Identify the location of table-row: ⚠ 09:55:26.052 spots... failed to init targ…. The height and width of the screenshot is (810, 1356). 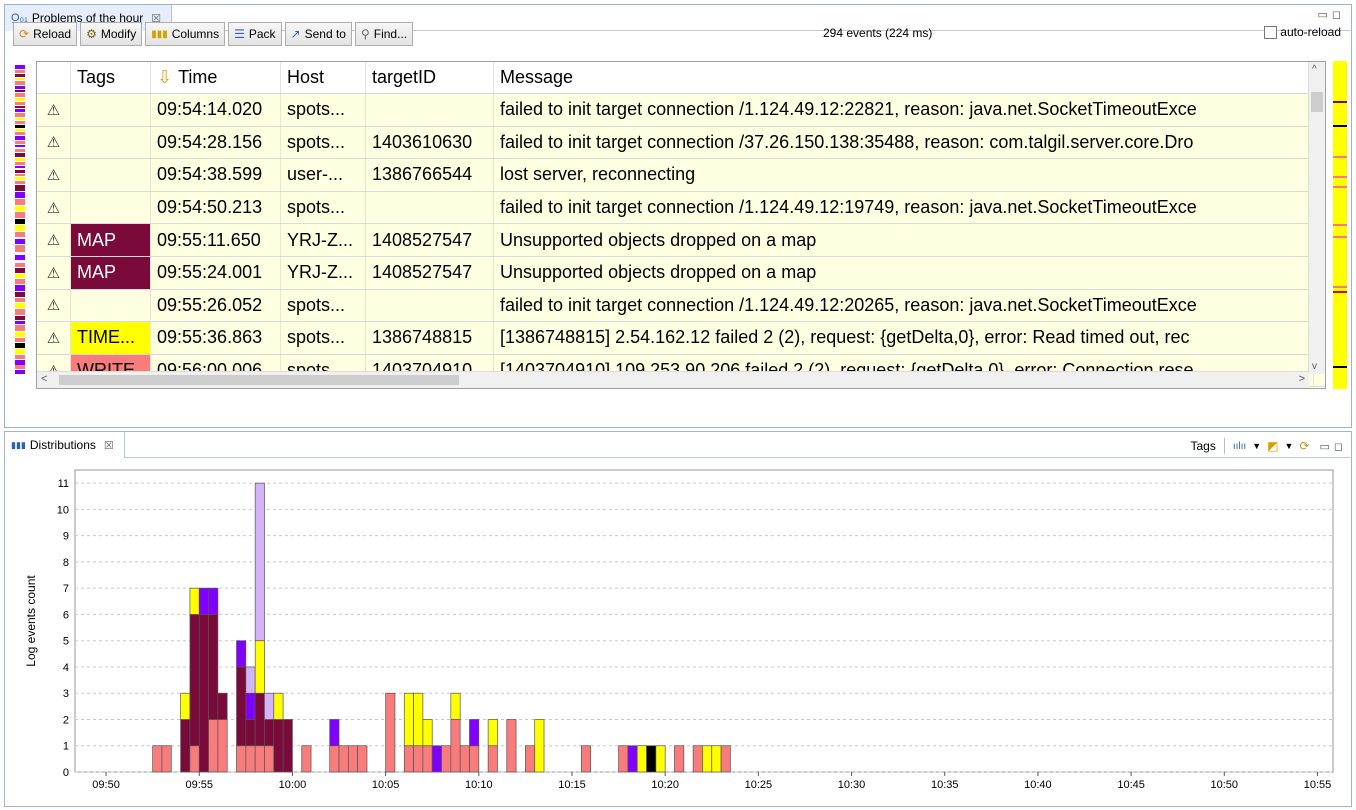
(681, 306).